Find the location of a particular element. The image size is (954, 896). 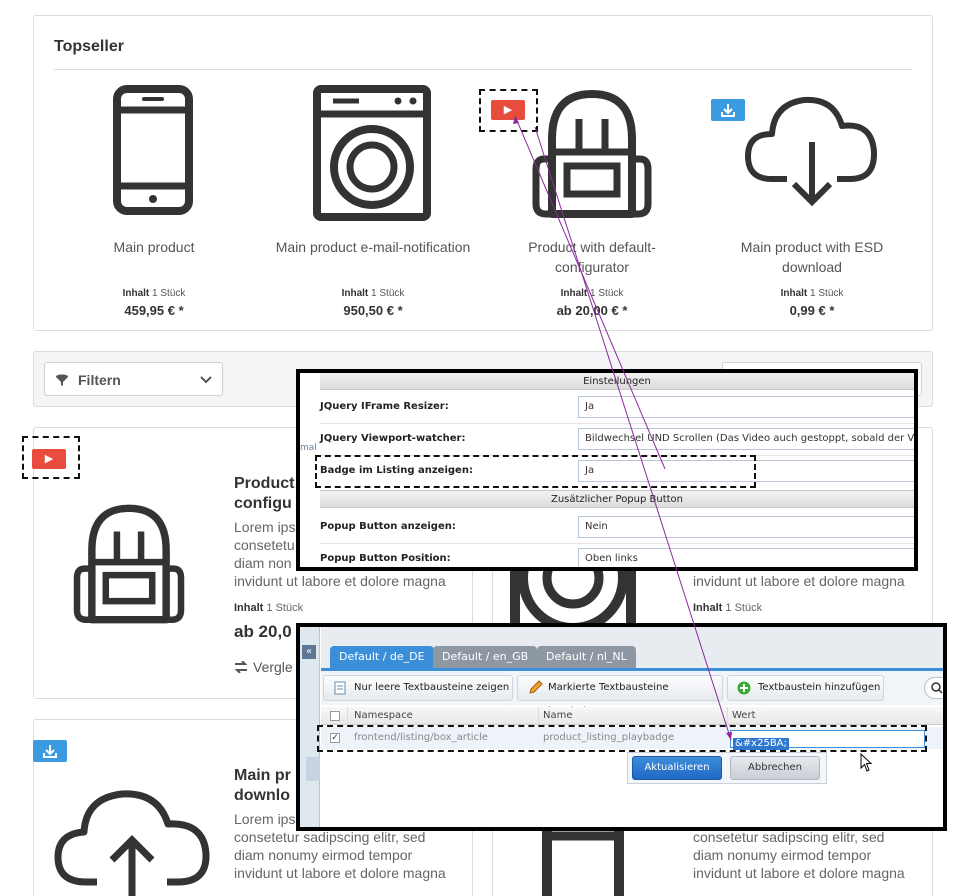

config-label: Popup Button anzeigen: is located at coordinates (388, 526).